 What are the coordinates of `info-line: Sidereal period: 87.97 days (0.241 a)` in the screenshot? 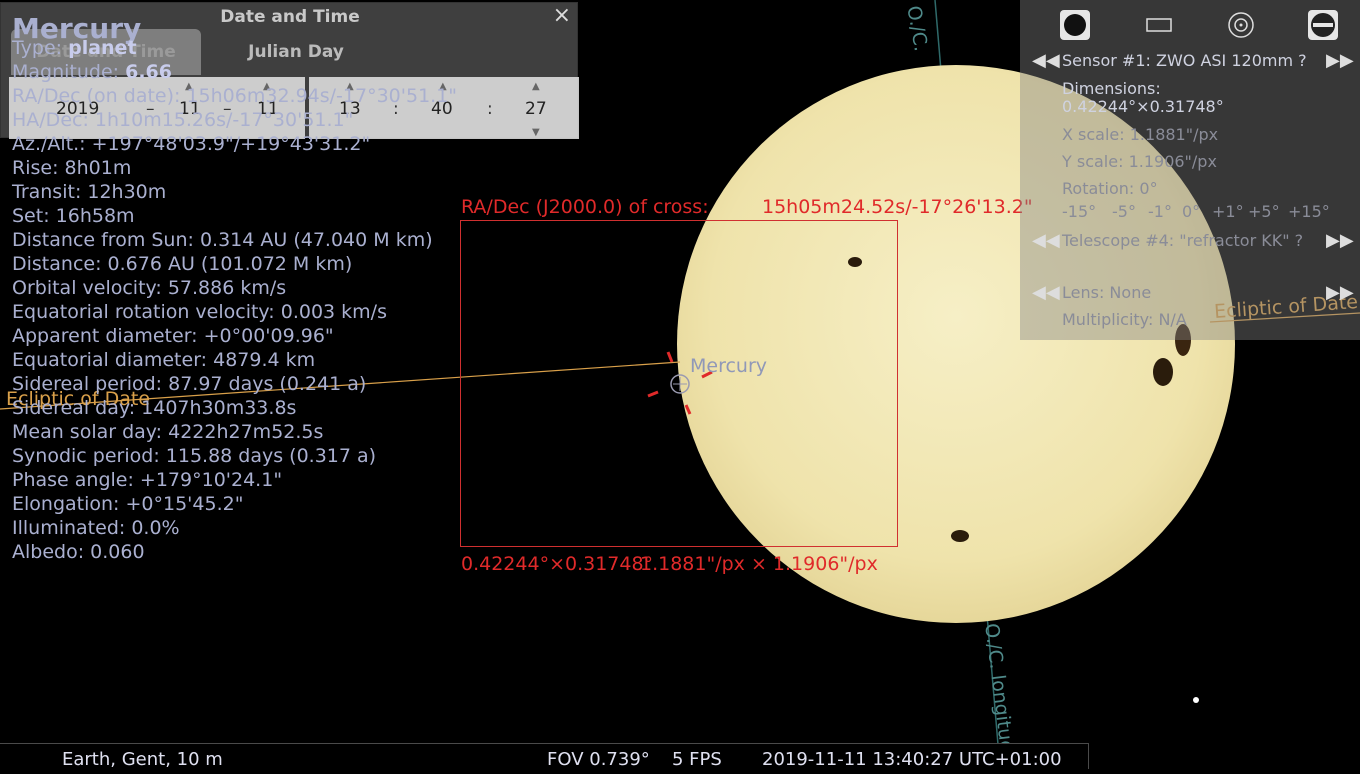 It's located at (189, 384).